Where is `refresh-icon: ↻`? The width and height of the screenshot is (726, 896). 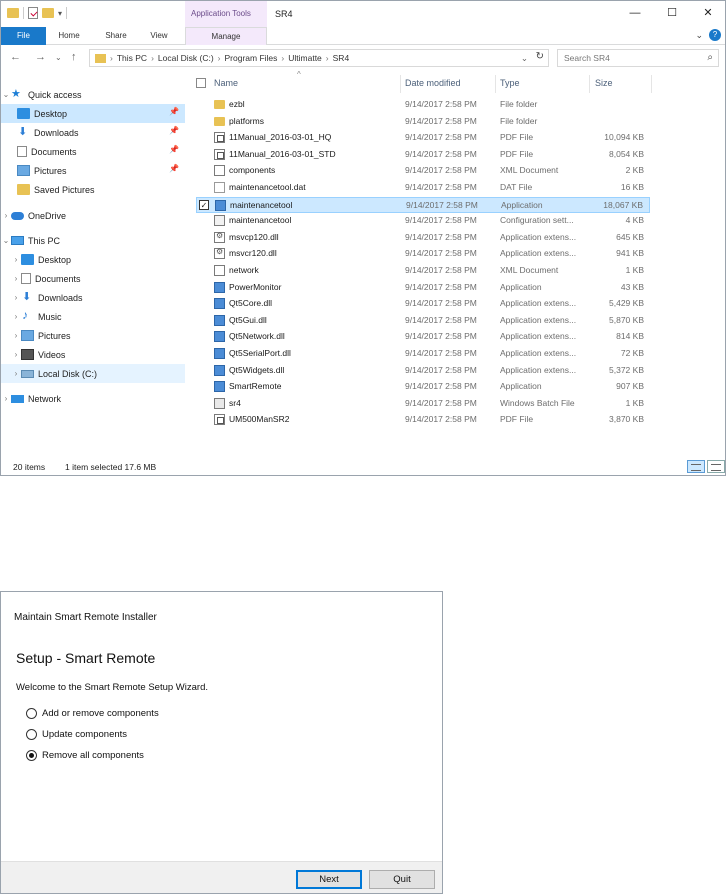 refresh-icon: ↻ is located at coordinates (540, 56).